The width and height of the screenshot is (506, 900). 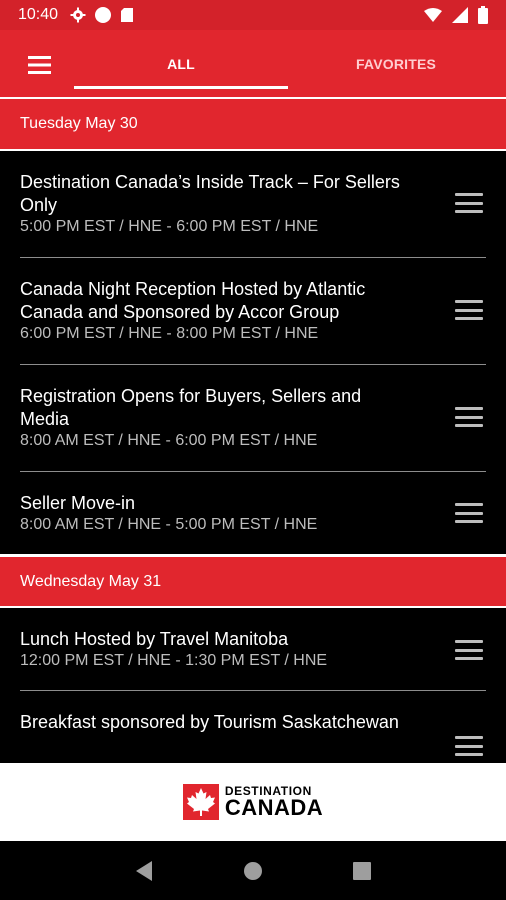 What do you see at coordinates (253, 125) in the screenshot?
I see `day-header: Tuesday May 30` at bounding box center [253, 125].